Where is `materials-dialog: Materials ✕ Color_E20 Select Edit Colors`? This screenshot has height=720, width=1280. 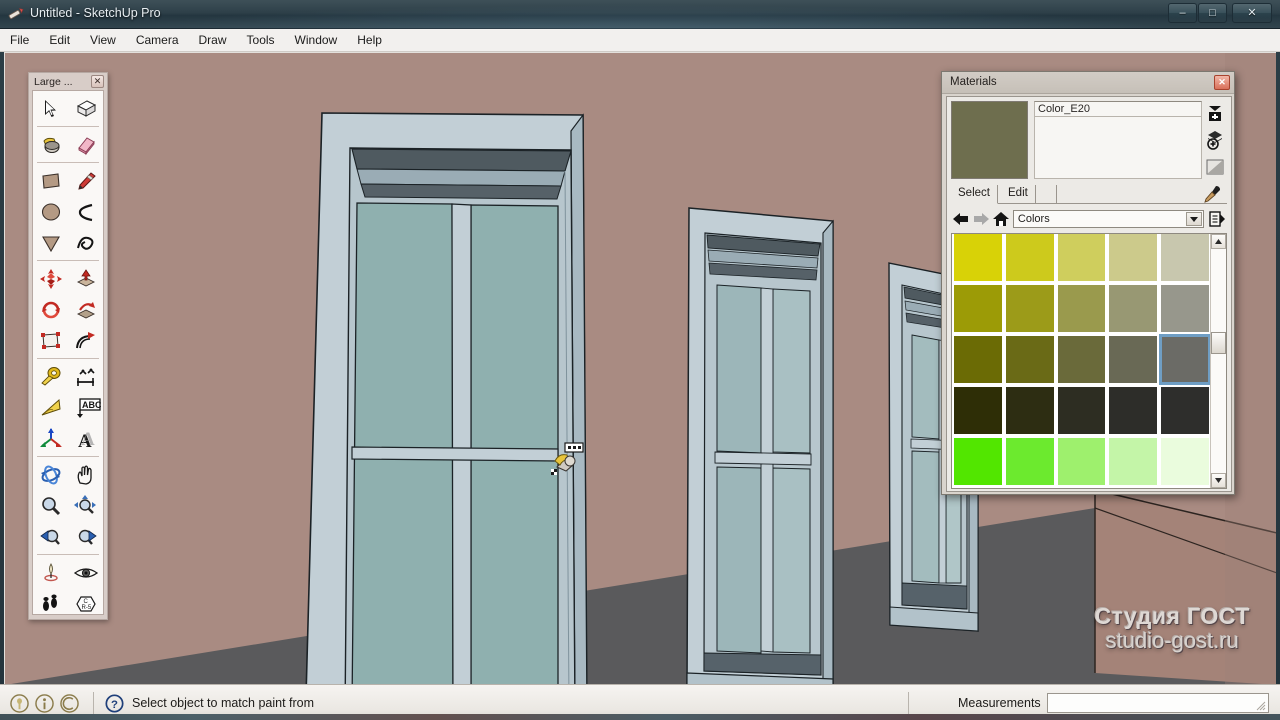 materials-dialog: Materials ✕ Color_E20 Select Edit Colors is located at coordinates (1088, 283).